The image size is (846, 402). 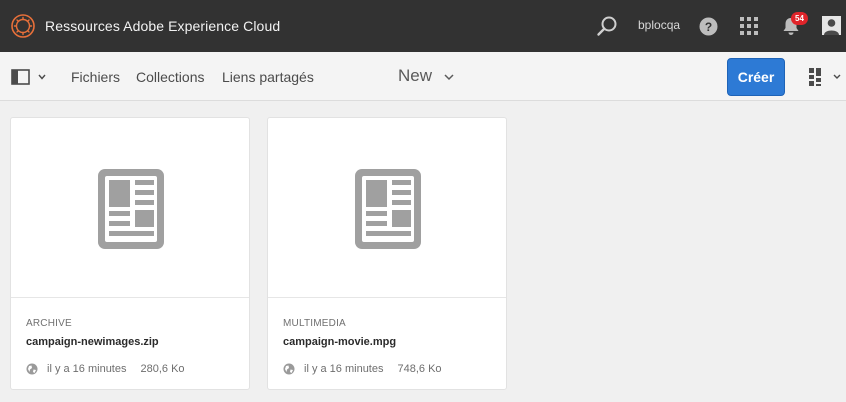 I want to click on help-icon: ?, so click(x=708, y=26).